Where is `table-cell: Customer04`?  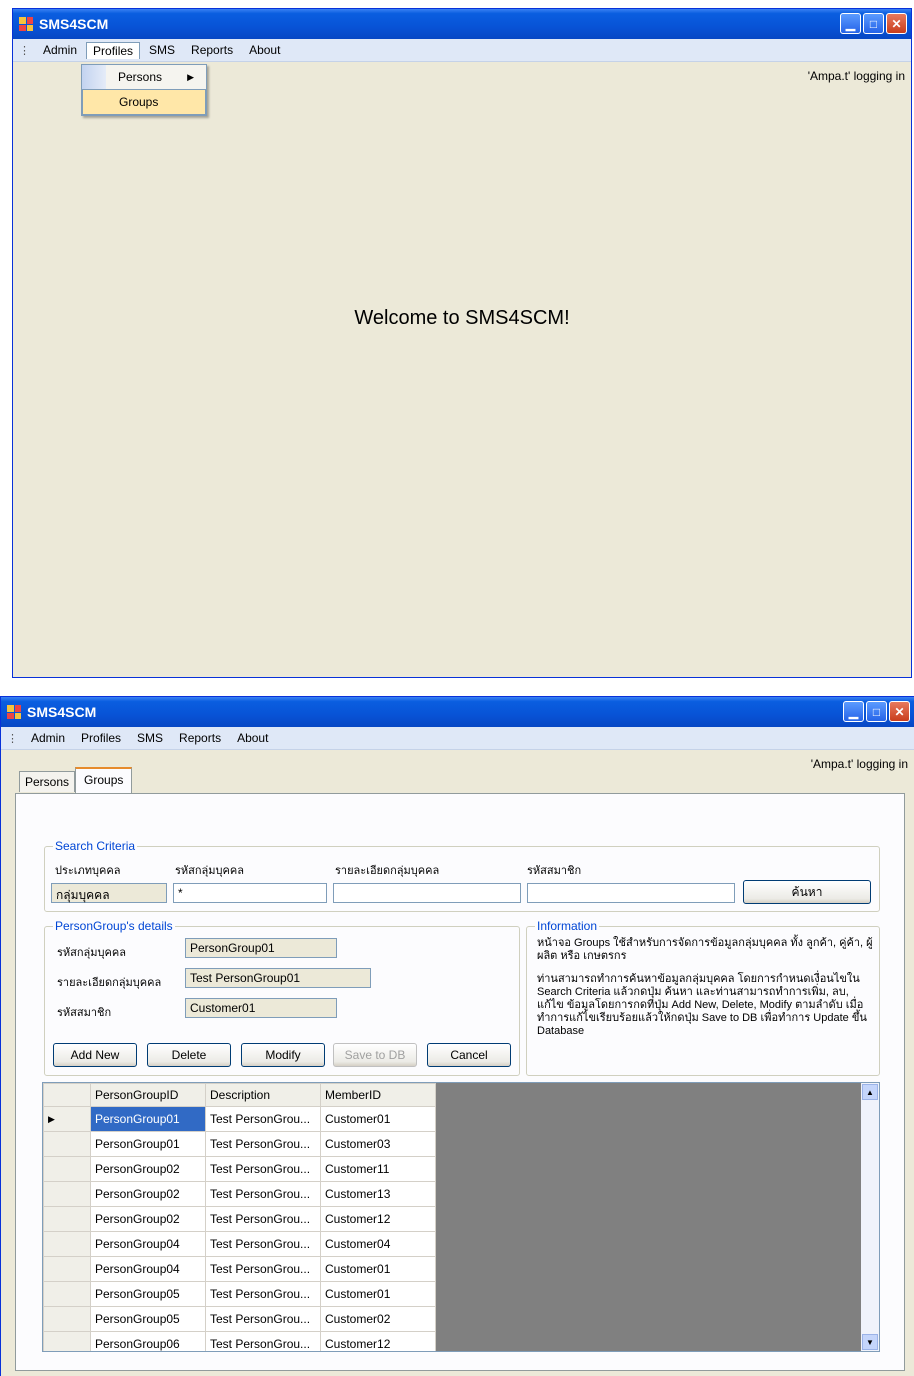 table-cell: Customer04 is located at coordinates (378, 1244).